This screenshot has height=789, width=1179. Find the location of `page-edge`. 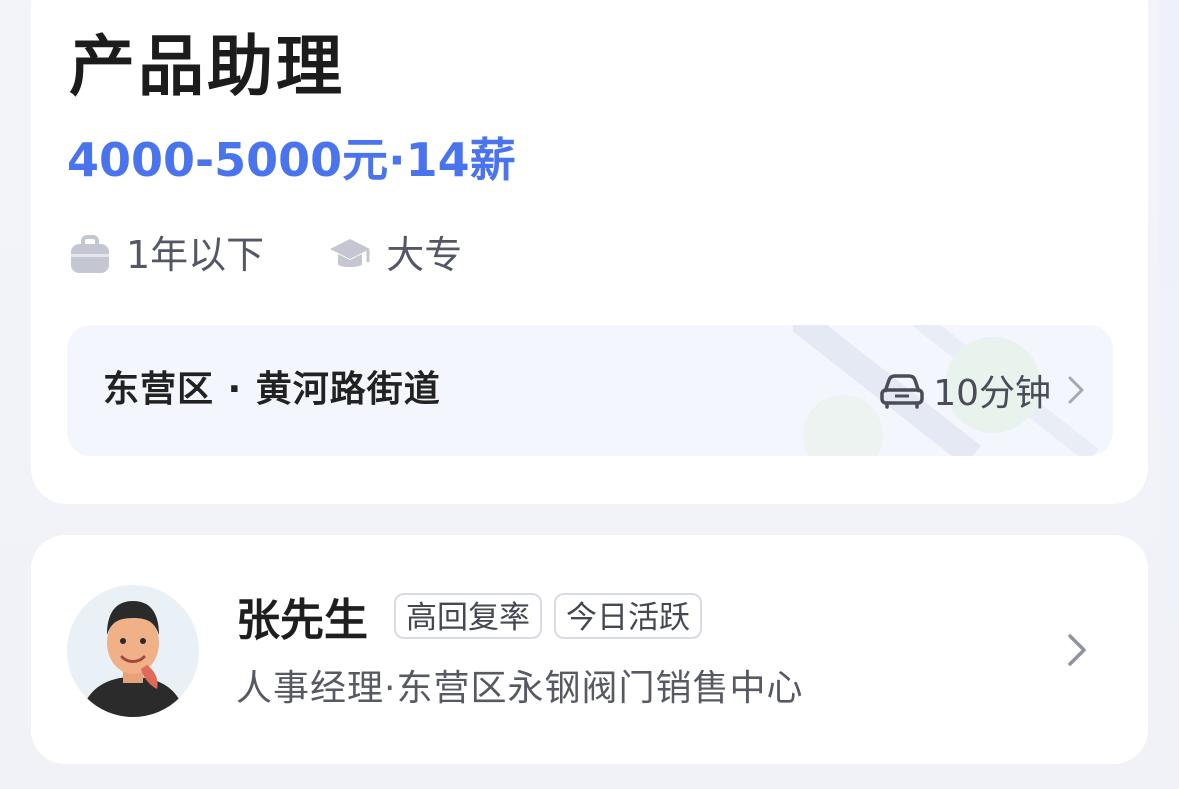

page-edge is located at coordinates (1169, 394).